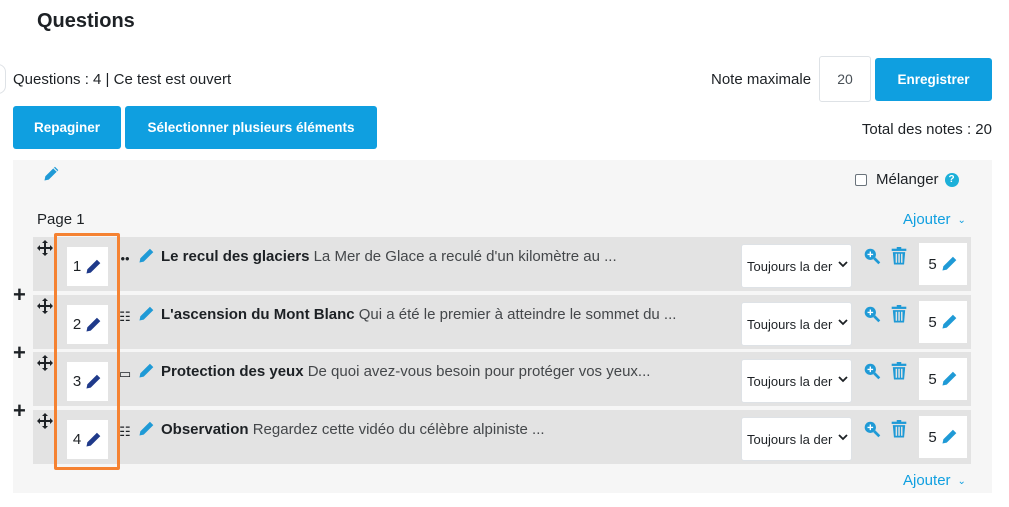 This screenshot has width=1009, height=507. I want to click on question-number-button: 2, so click(87, 324).